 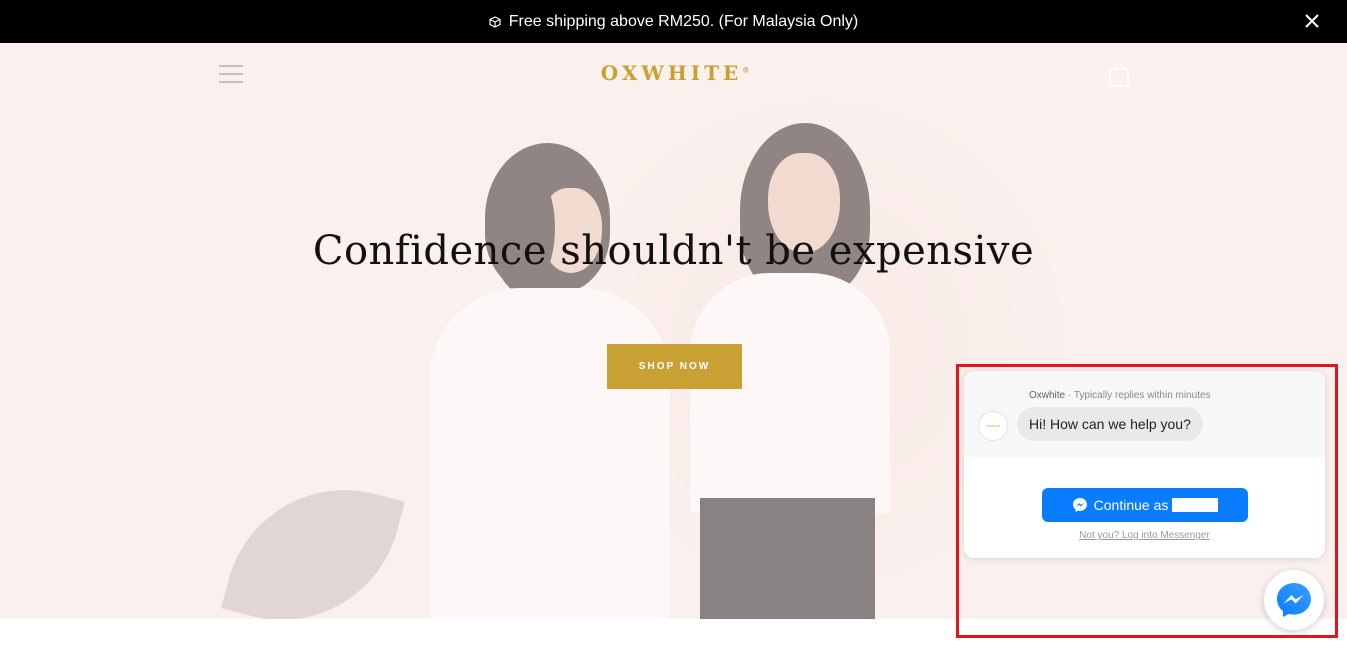 I want to click on shop-now-button: SHOP NOW, so click(x=674, y=366).